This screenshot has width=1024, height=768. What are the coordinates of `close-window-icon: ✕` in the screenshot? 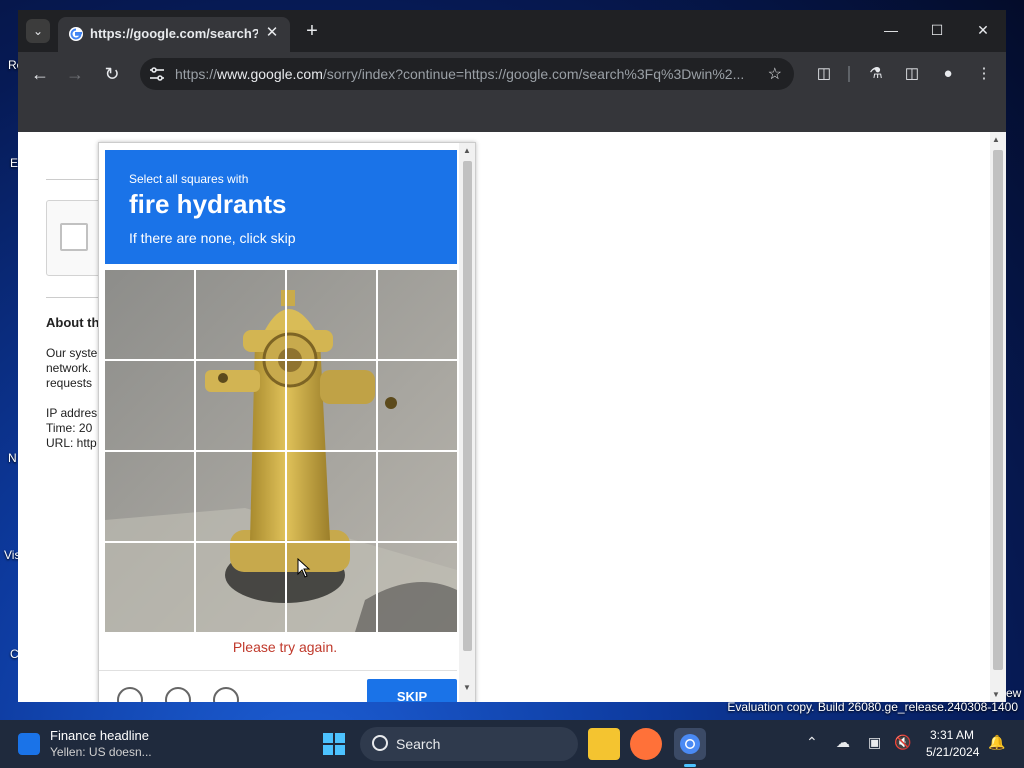 It's located at (983, 30).